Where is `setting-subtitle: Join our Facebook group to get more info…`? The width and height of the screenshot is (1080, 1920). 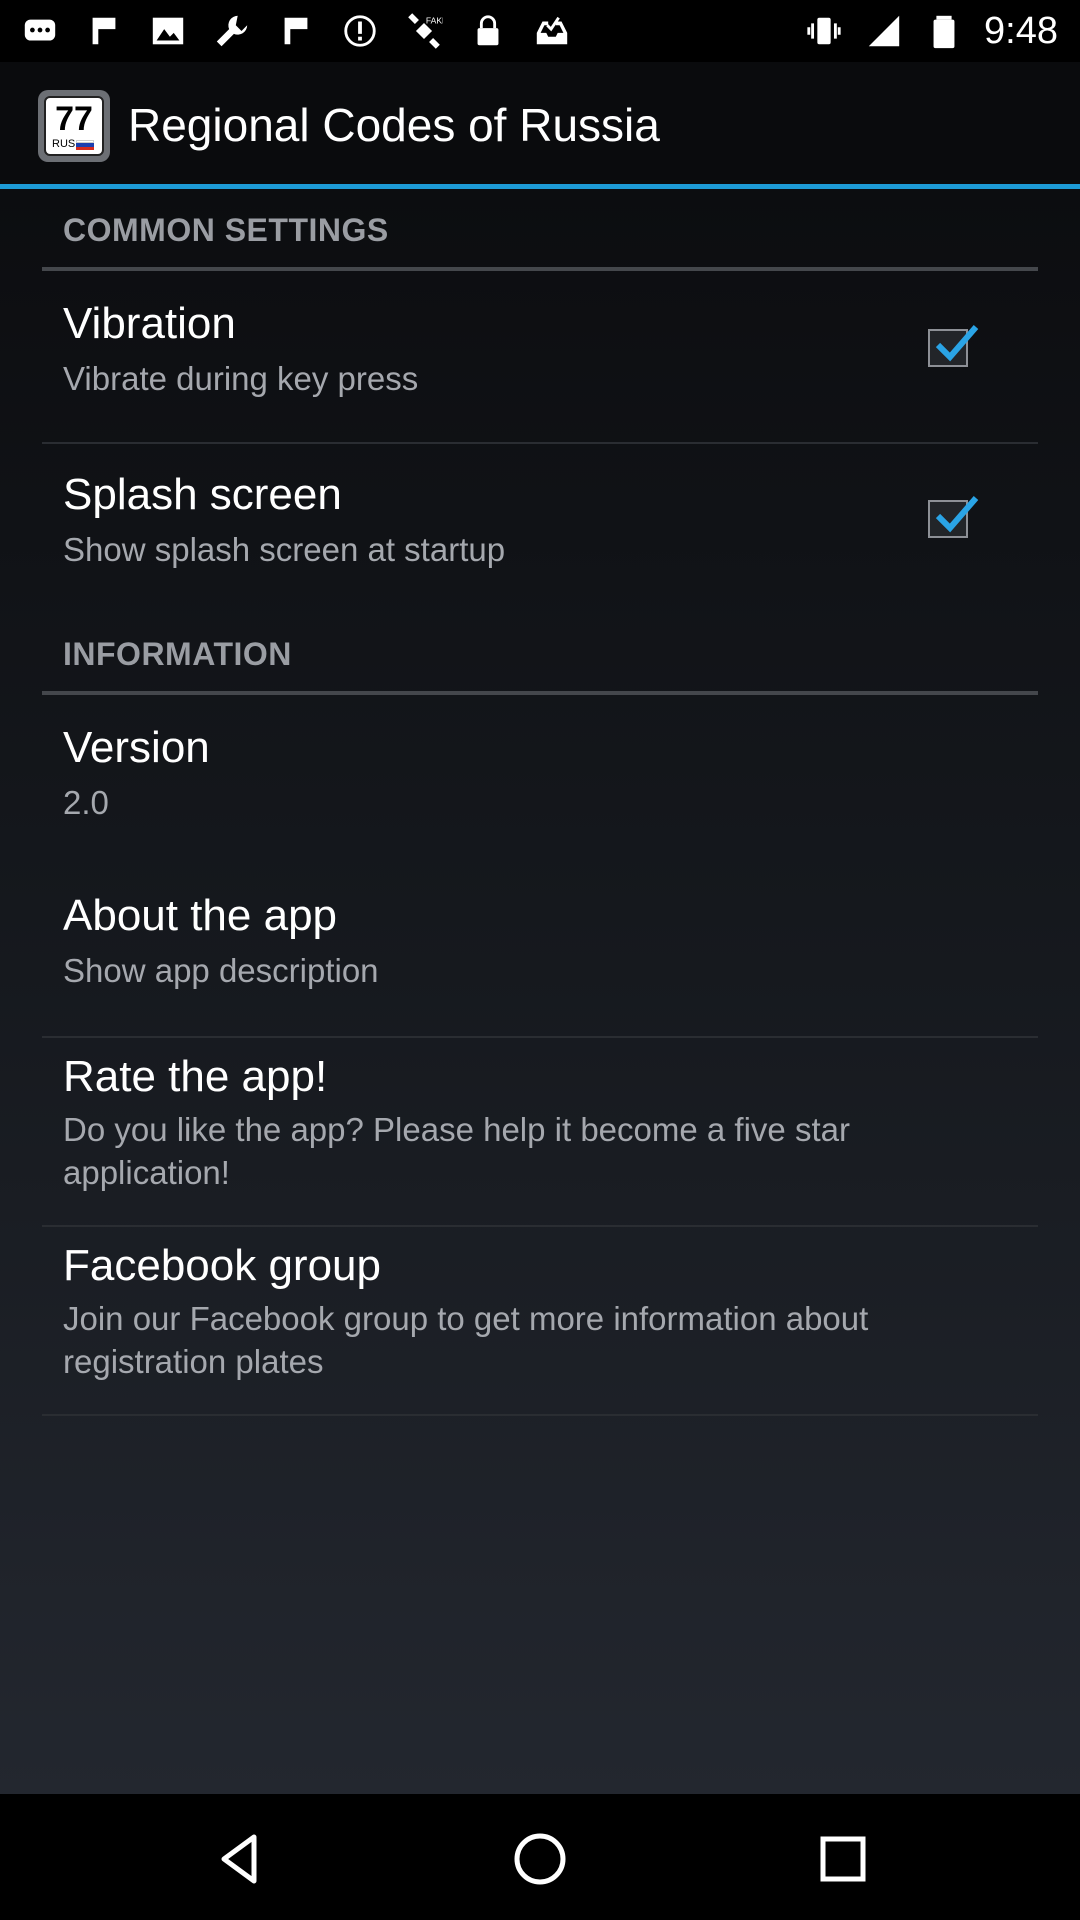
setting-subtitle: Join our Facebook group to get more info… is located at coordinates (466, 1340).